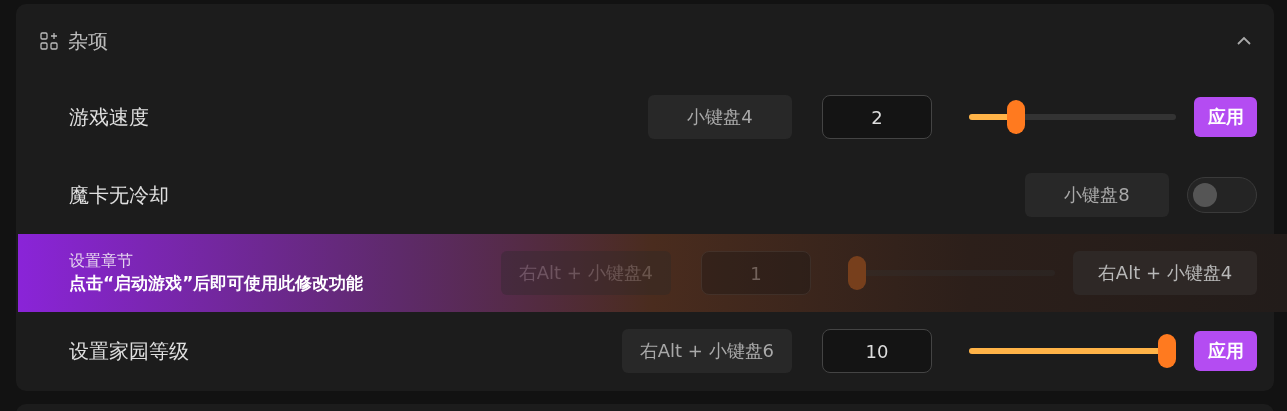 This screenshot has height=411, width=1287. What do you see at coordinates (720, 117) in the screenshot?
I see `hotkey-button: 小键盘4` at bounding box center [720, 117].